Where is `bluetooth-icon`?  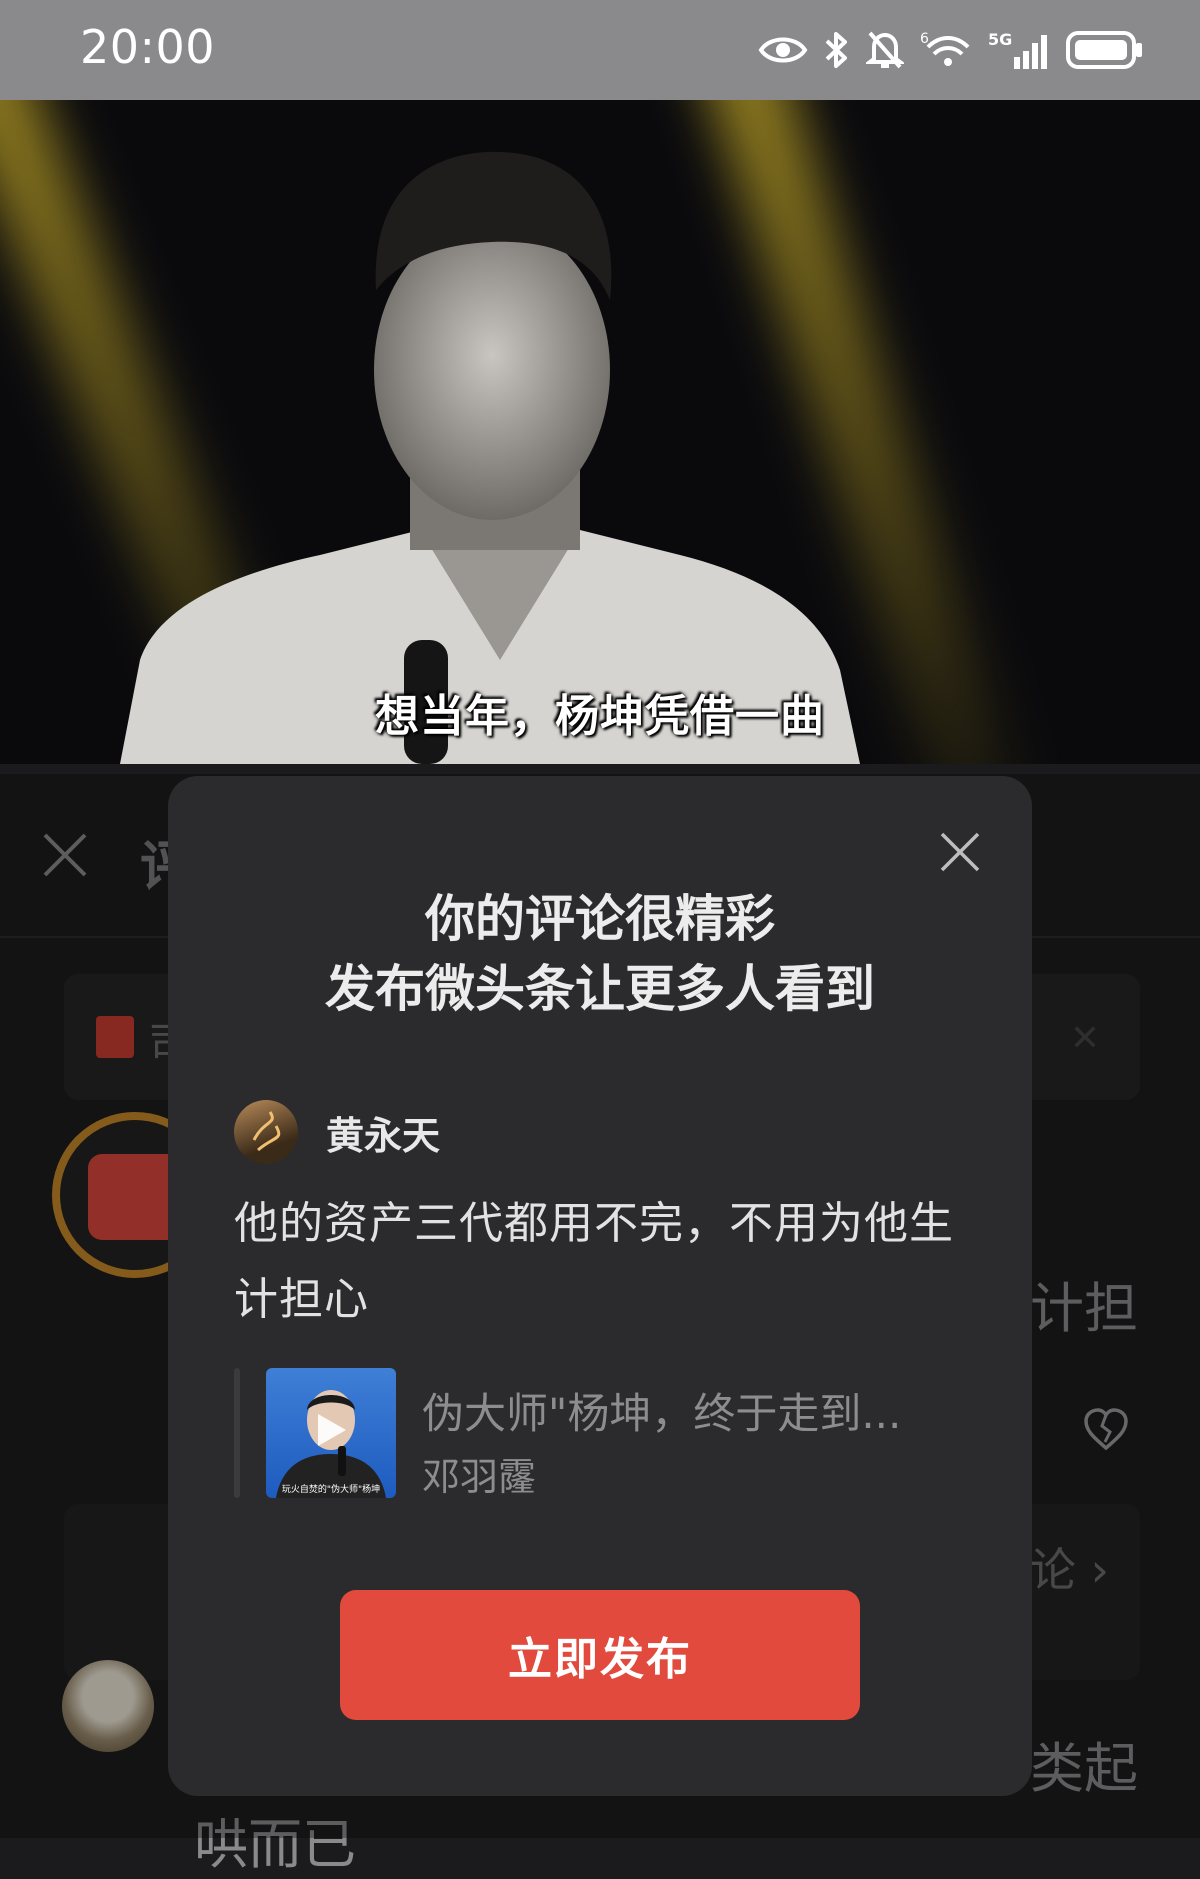
bluetooth-icon is located at coordinates (837, 50).